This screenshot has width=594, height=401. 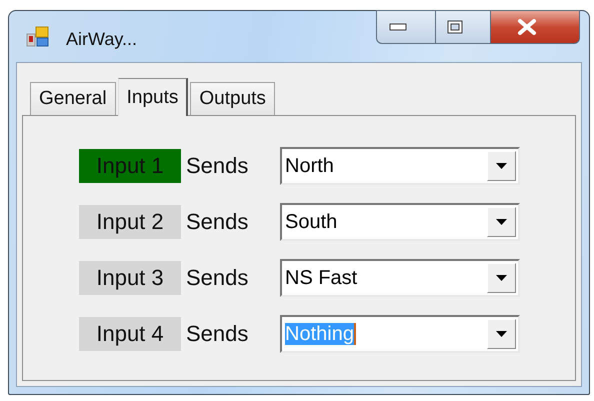 I want to click on dropdown-value: North, so click(x=309, y=165).